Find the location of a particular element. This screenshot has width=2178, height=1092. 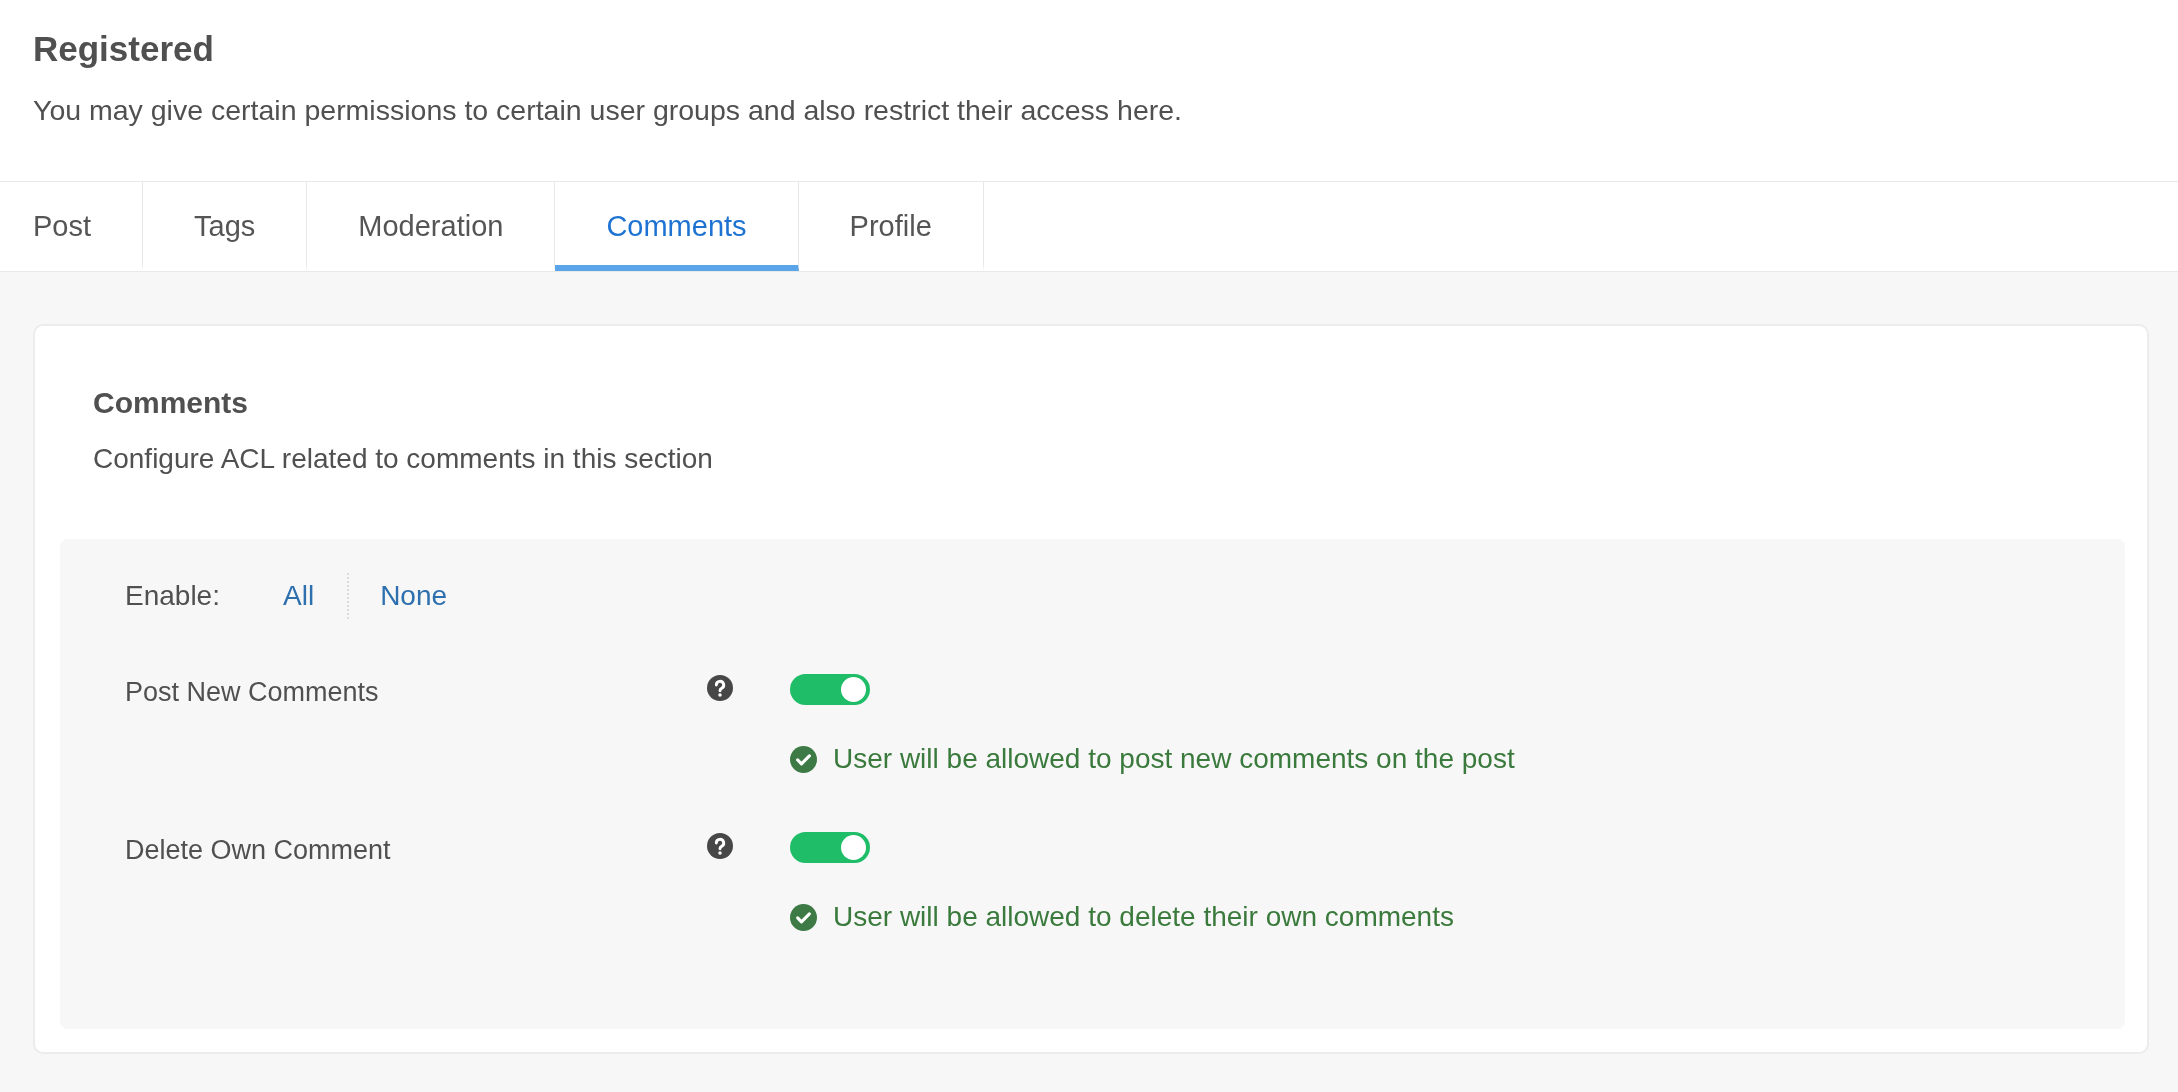

permission-label: Post New Comments is located at coordinates (252, 692).